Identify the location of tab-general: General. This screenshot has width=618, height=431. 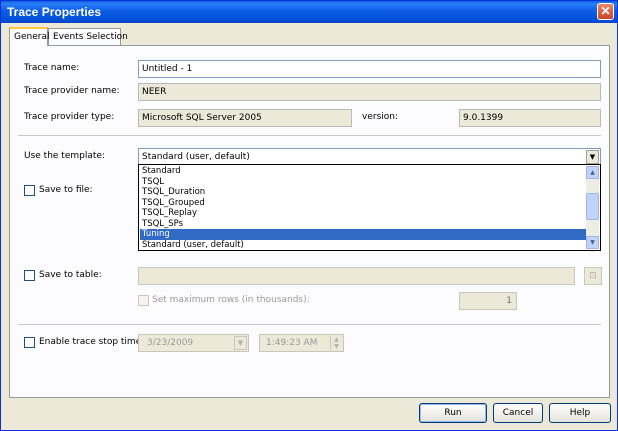
(29, 36).